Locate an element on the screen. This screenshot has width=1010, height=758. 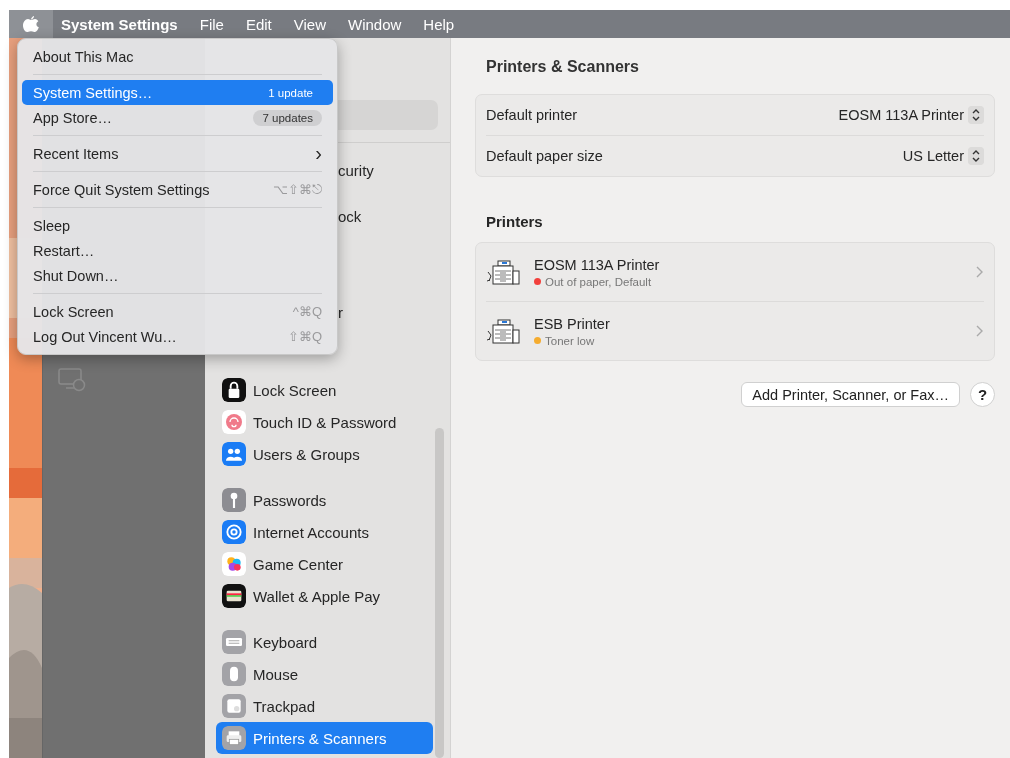
sidebar-item-label: r is located at coordinates (340, 312).